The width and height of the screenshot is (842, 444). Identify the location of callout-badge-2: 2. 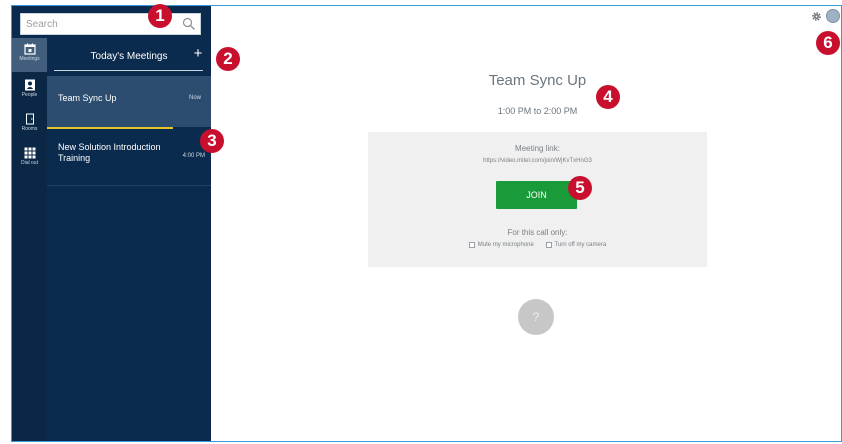
(228, 59).